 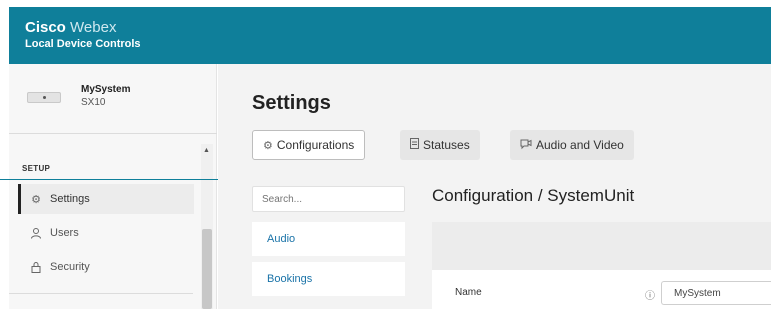 What do you see at coordinates (70, 267) in the screenshot?
I see `sidebar-item-label: Security` at bounding box center [70, 267].